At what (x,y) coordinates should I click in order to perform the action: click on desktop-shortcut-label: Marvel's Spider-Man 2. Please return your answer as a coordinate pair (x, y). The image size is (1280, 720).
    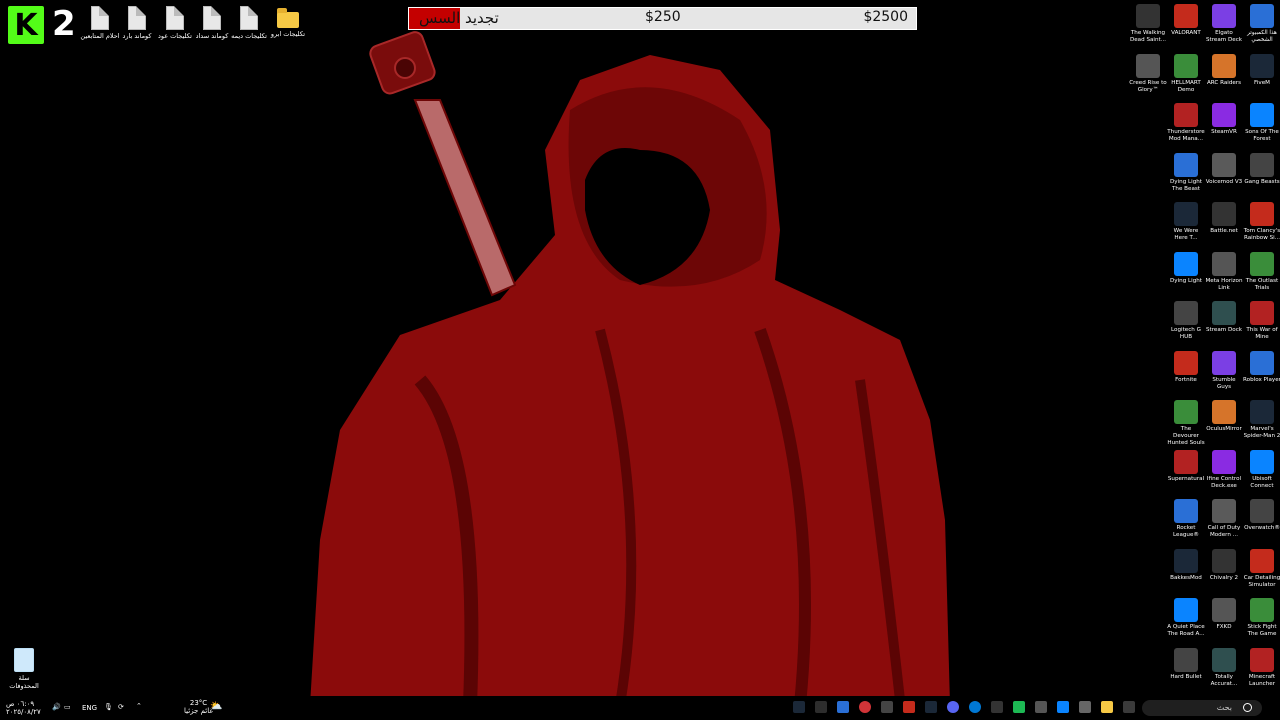
    Looking at the image, I should click on (1261, 432).